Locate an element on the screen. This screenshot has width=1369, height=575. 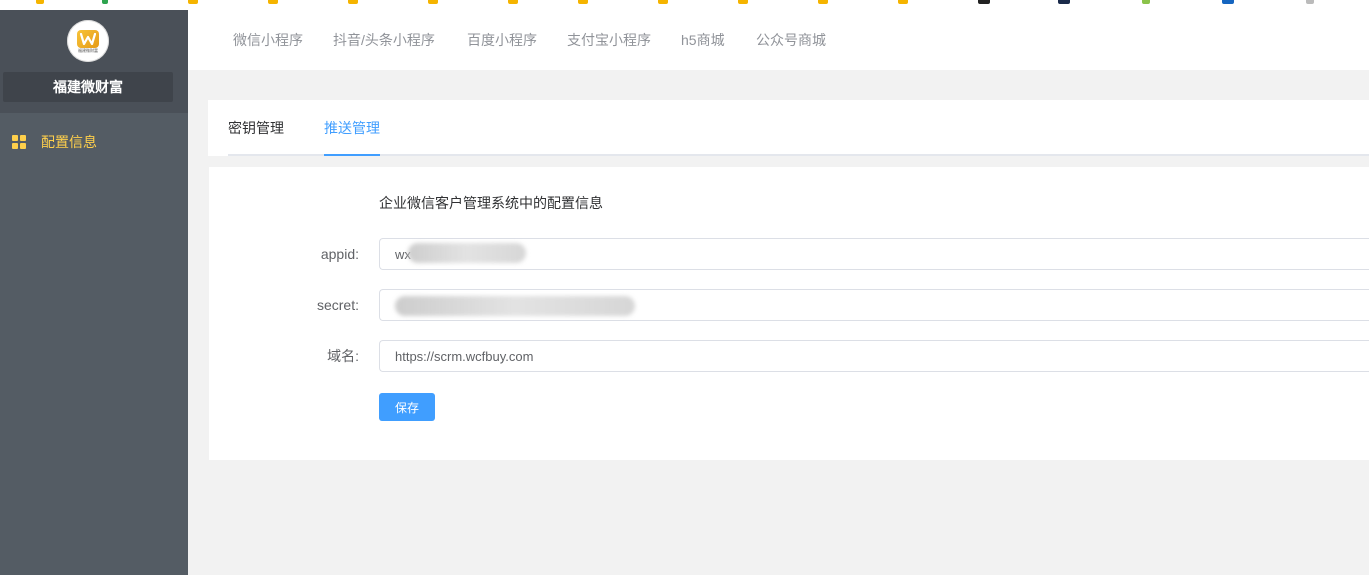
brand-name: 福建微财富 is located at coordinates (88, 87).